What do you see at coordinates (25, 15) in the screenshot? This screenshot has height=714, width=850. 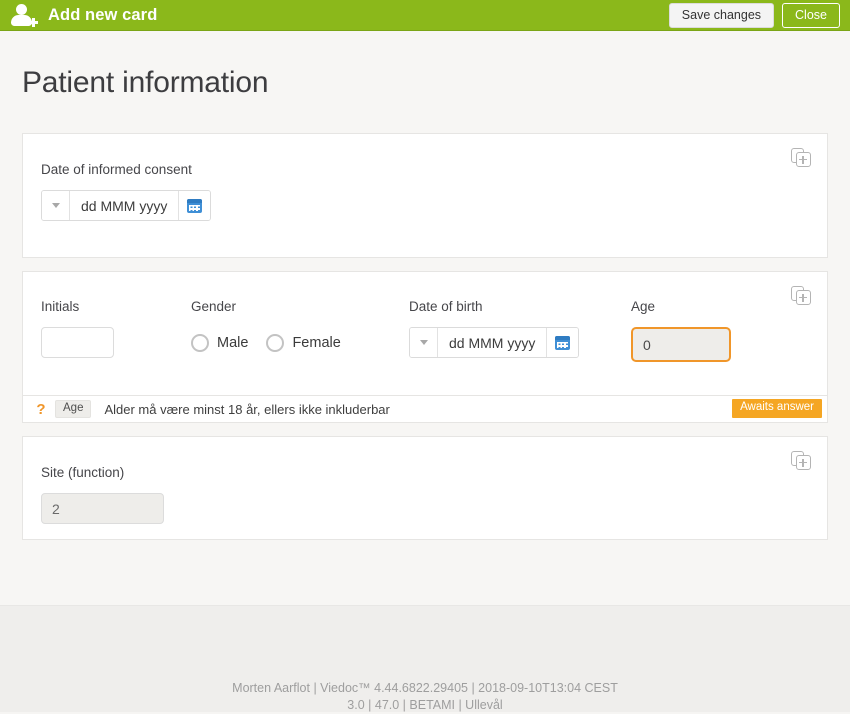 I see `add-user-icon` at bounding box center [25, 15].